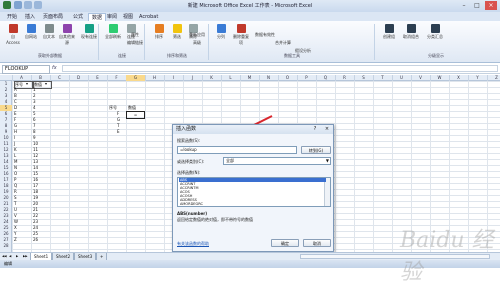 This screenshot has height=286, width=500. What do you see at coordinates (159, 36) in the screenshot?
I see `ribbon-button-label: 排序` at bounding box center [159, 36].